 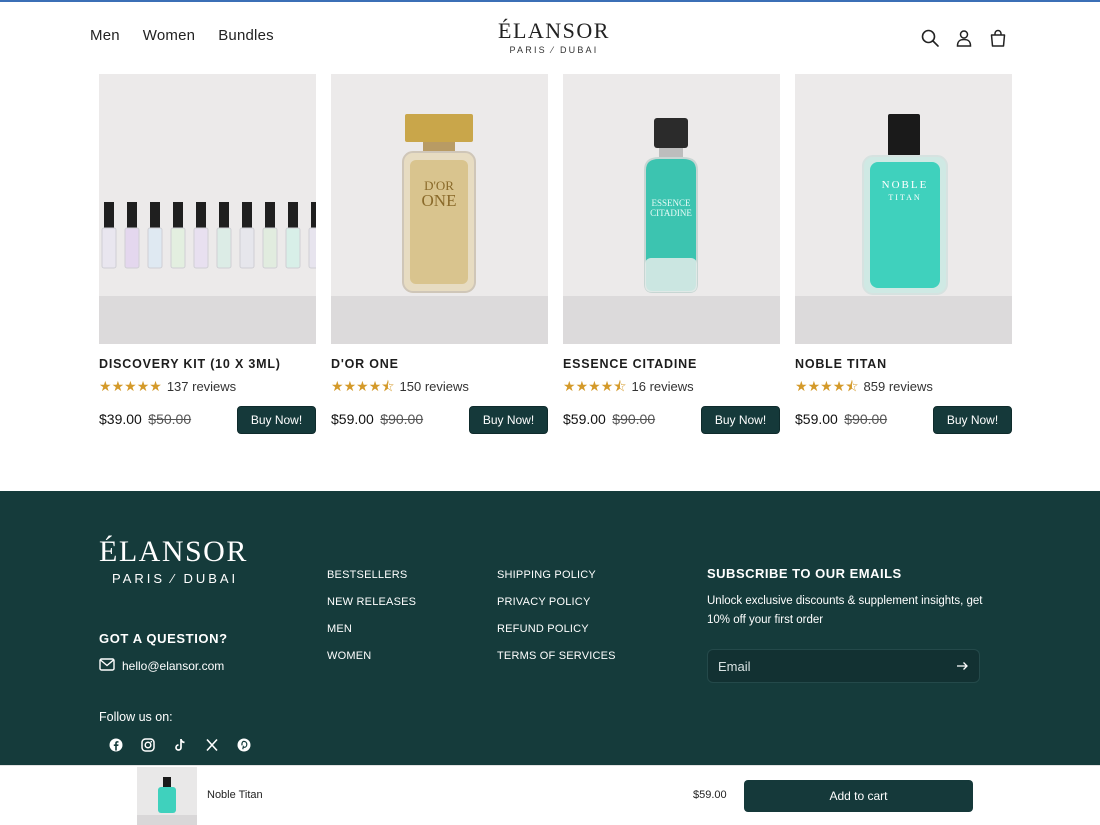 I want to click on footer-link-new-releases: NEW RELEASES, so click(x=371, y=602).